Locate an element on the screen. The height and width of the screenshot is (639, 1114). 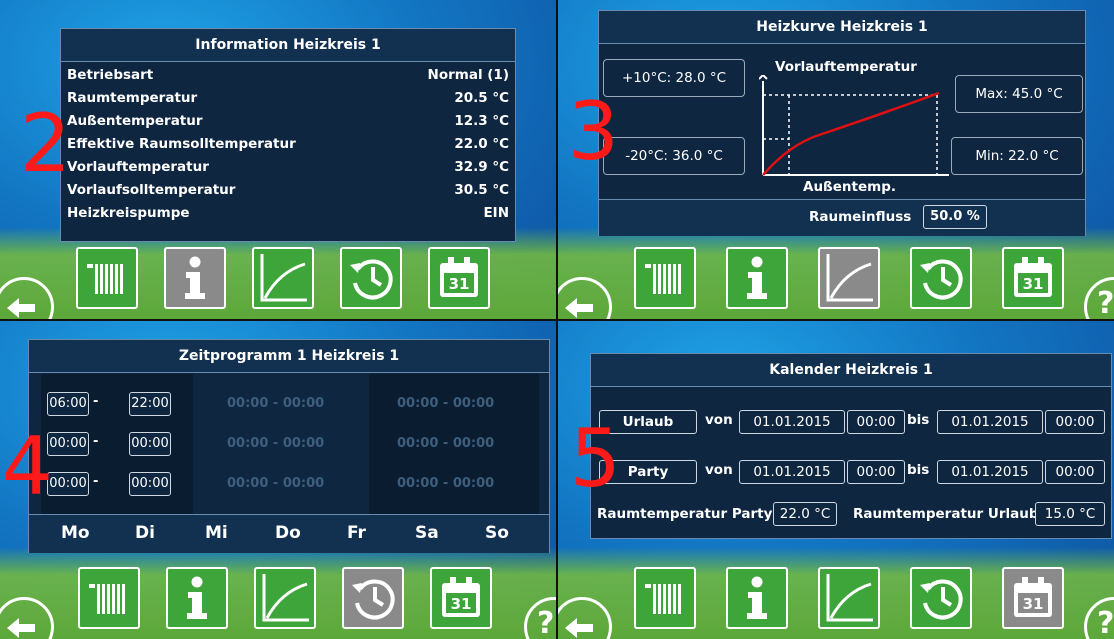
info-value: 30.5 °C is located at coordinates (481, 190).